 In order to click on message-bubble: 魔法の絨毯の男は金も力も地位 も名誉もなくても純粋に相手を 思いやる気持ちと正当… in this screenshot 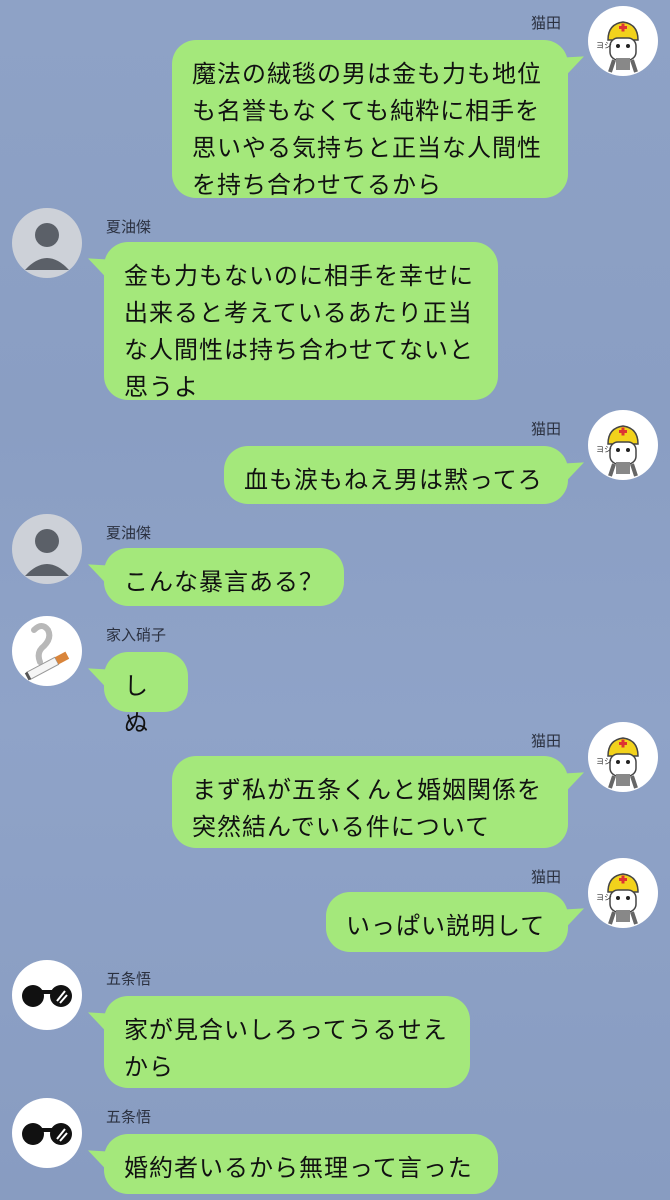, I will do `click(370, 119)`.